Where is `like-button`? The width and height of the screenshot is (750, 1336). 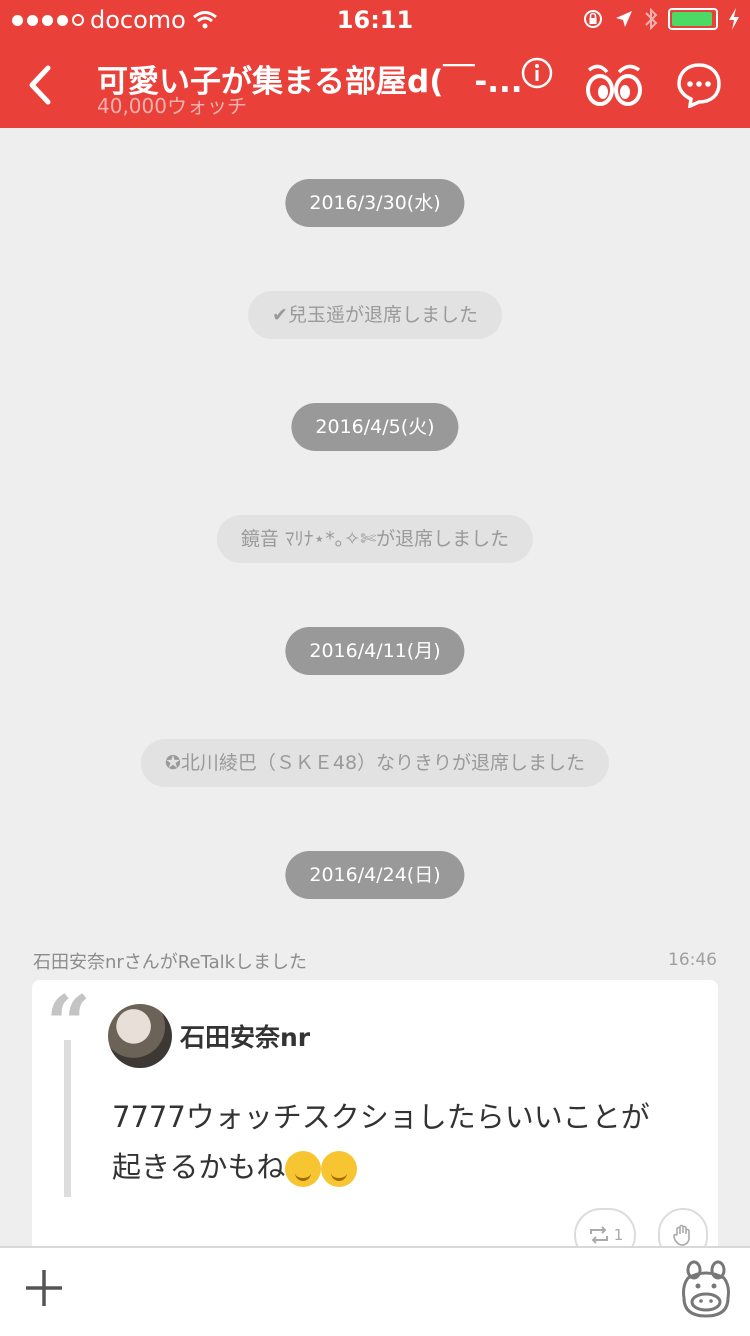 like-button is located at coordinates (683, 1227).